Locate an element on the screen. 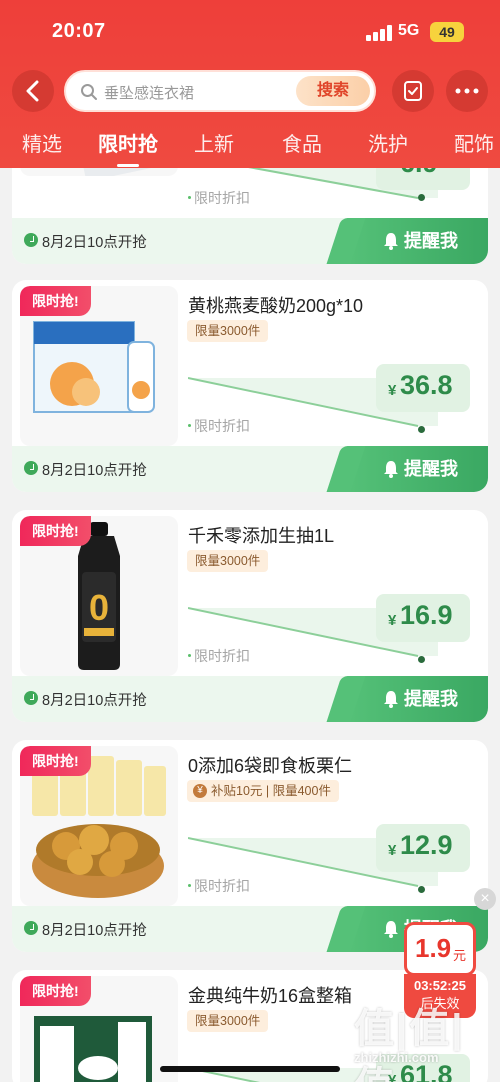  bookmark-check-icon is located at coordinates (413, 91).